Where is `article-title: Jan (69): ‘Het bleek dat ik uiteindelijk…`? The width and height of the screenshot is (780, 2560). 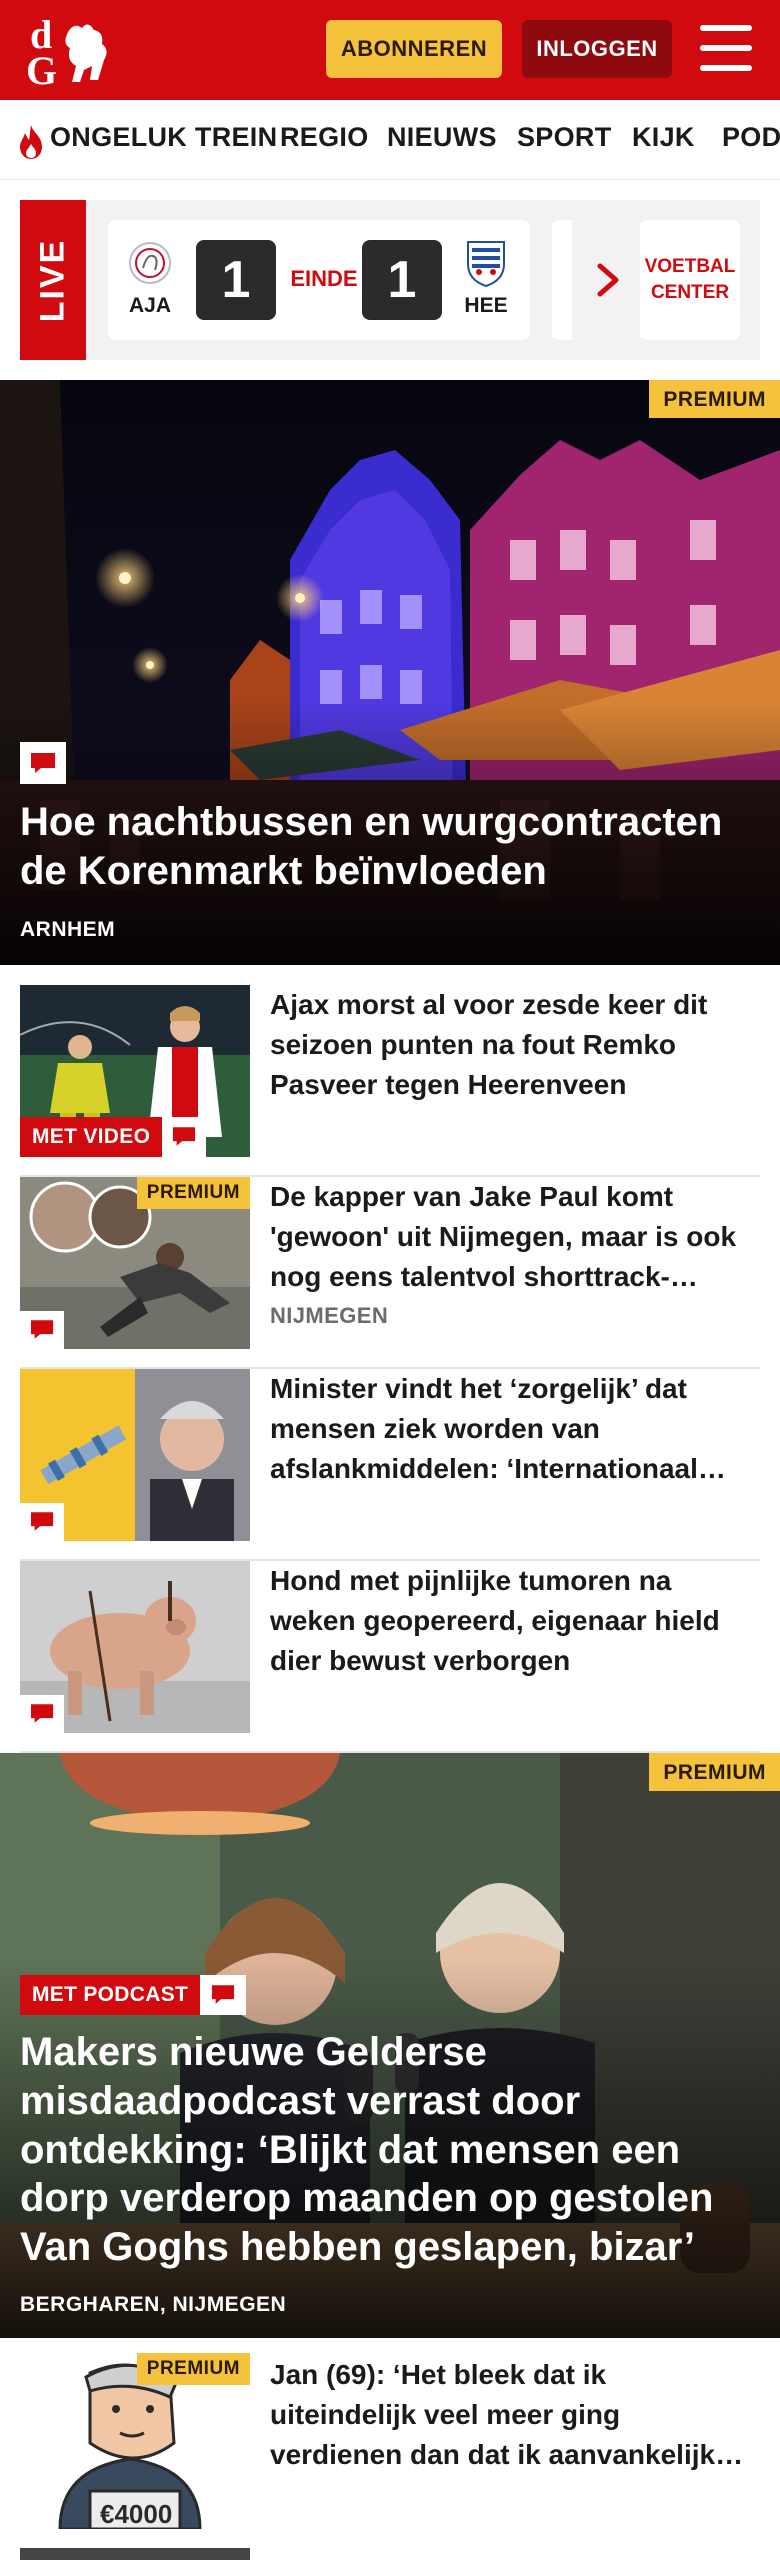 article-title: Jan (69): ‘Het bleek dat ik uiteindelijk… is located at coordinates (515, 2414).